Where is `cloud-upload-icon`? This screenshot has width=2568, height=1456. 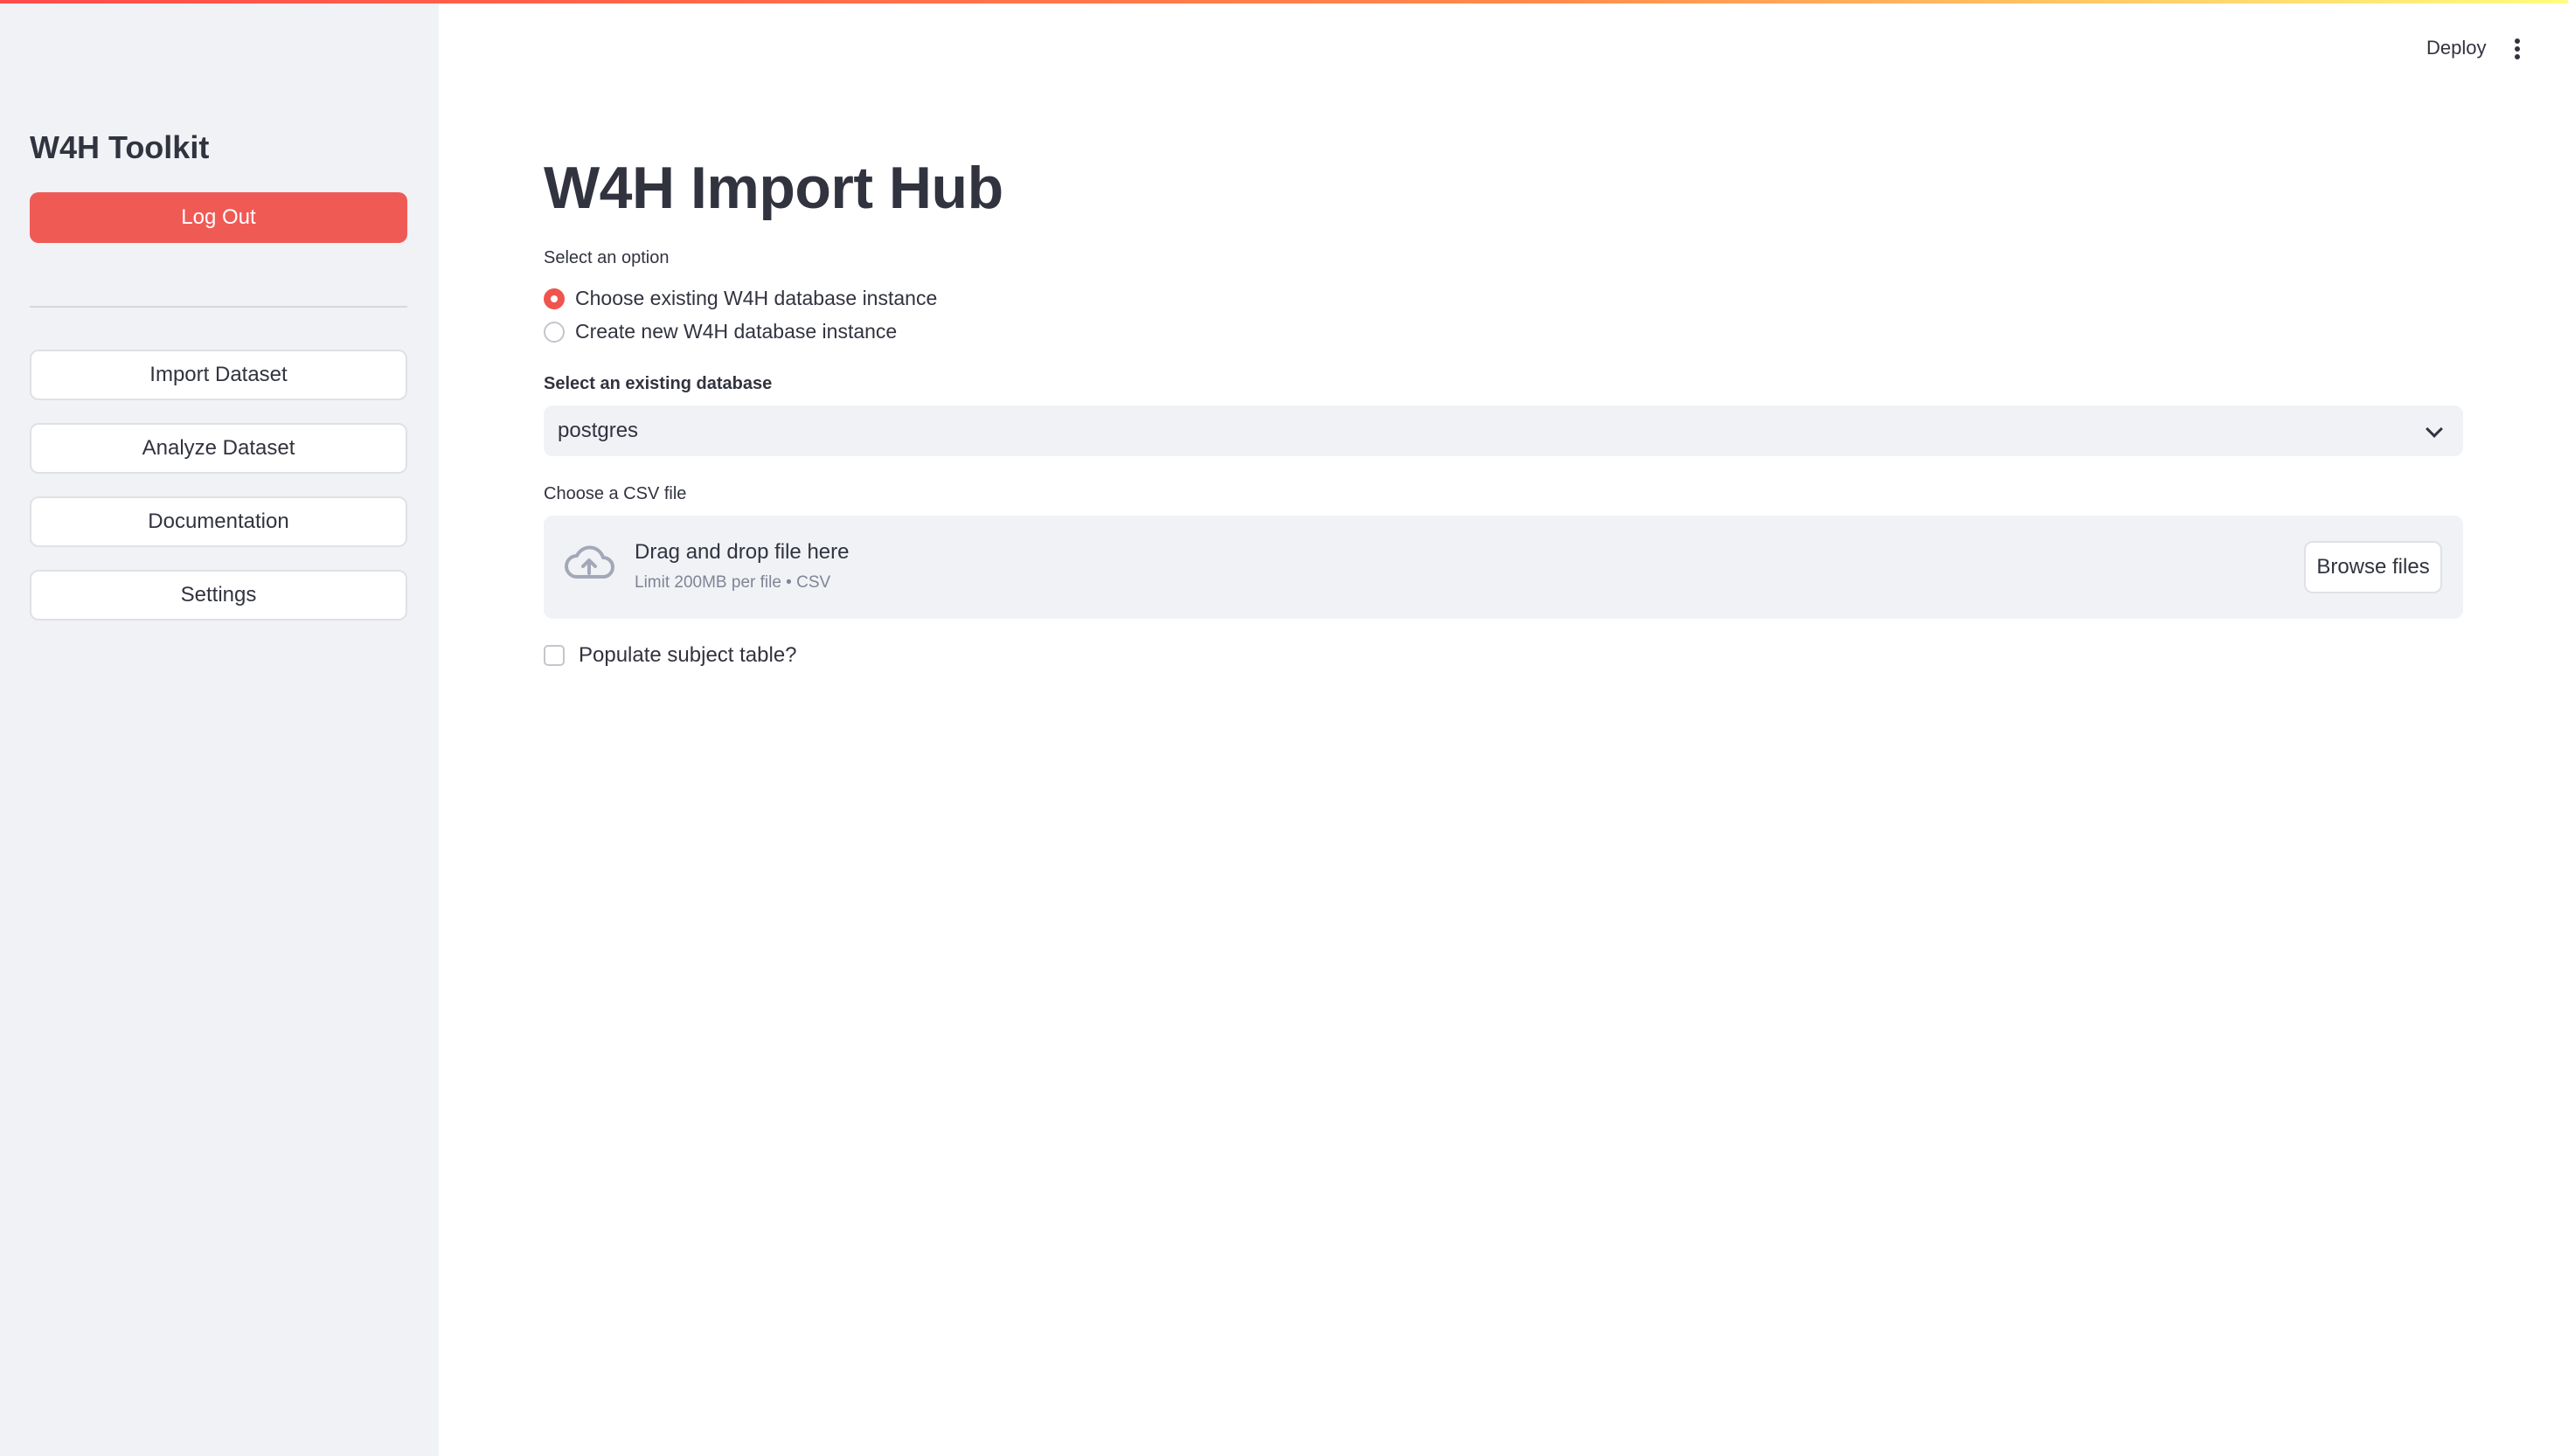
cloud-upload-icon is located at coordinates (589, 562).